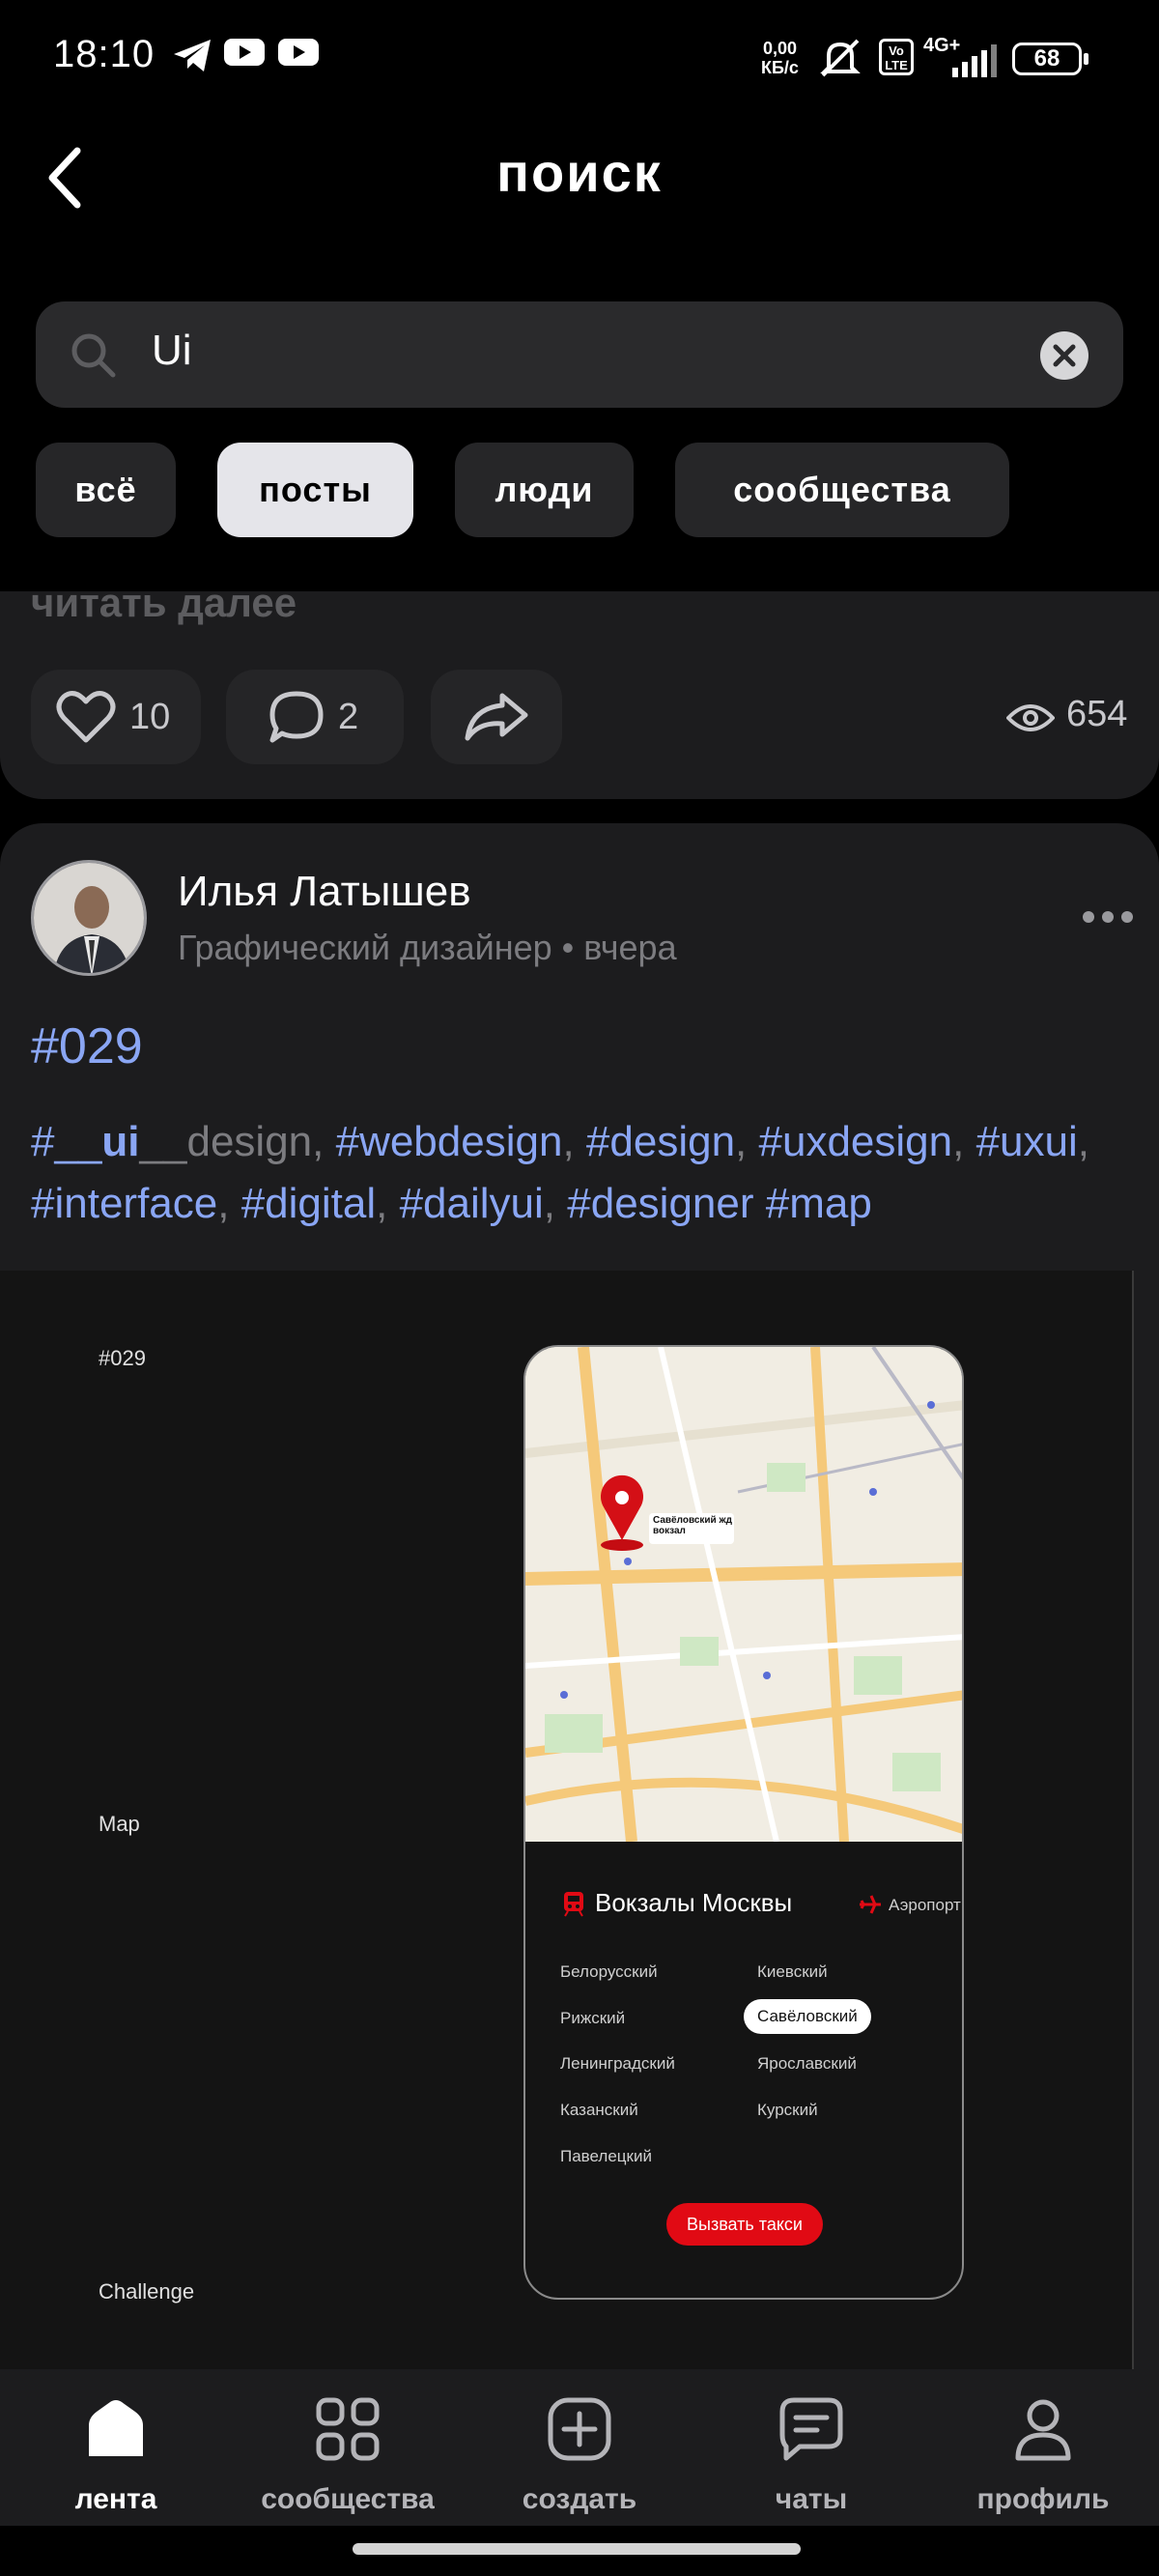 The width and height of the screenshot is (1159, 2576). I want to click on nav-item-communities: сообщества, so click(348, 2448).